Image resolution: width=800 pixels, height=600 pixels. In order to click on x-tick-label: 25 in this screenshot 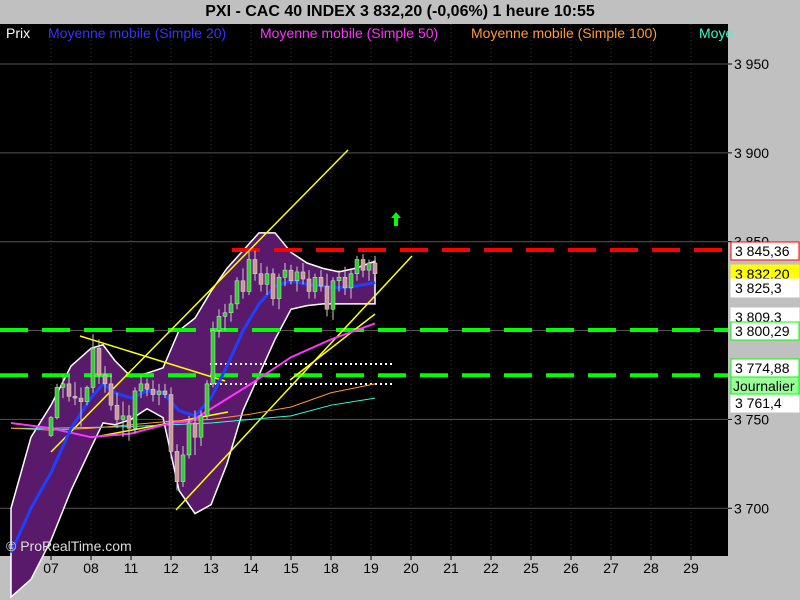, I will do `click(531, 568)`.